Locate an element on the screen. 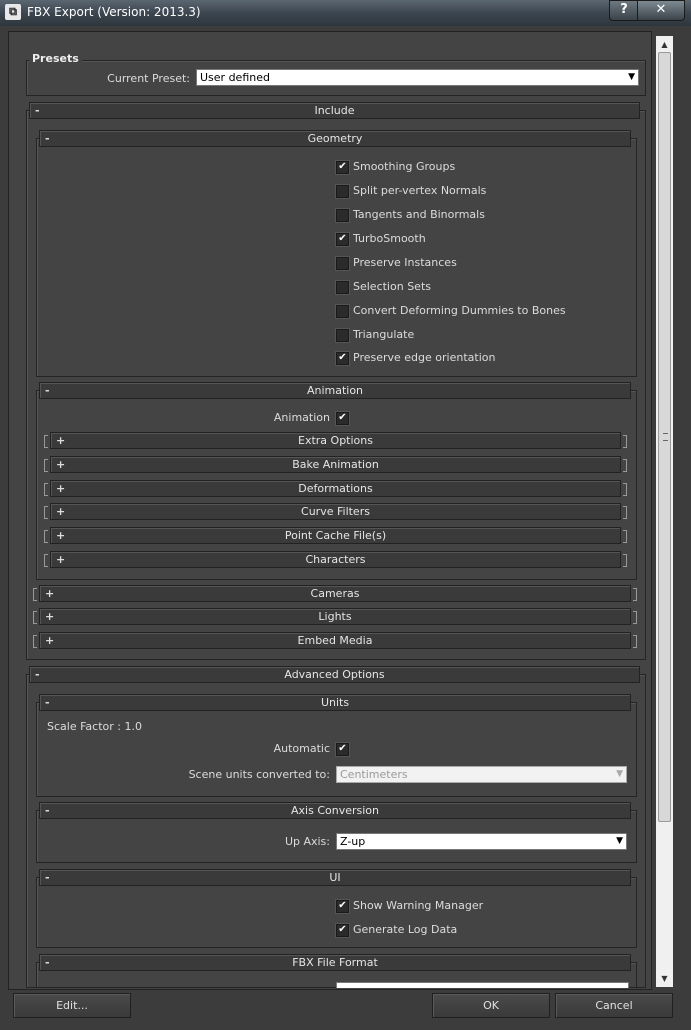  turbosmooth-label: TurboSmooth is located at coordinates (389, 238).